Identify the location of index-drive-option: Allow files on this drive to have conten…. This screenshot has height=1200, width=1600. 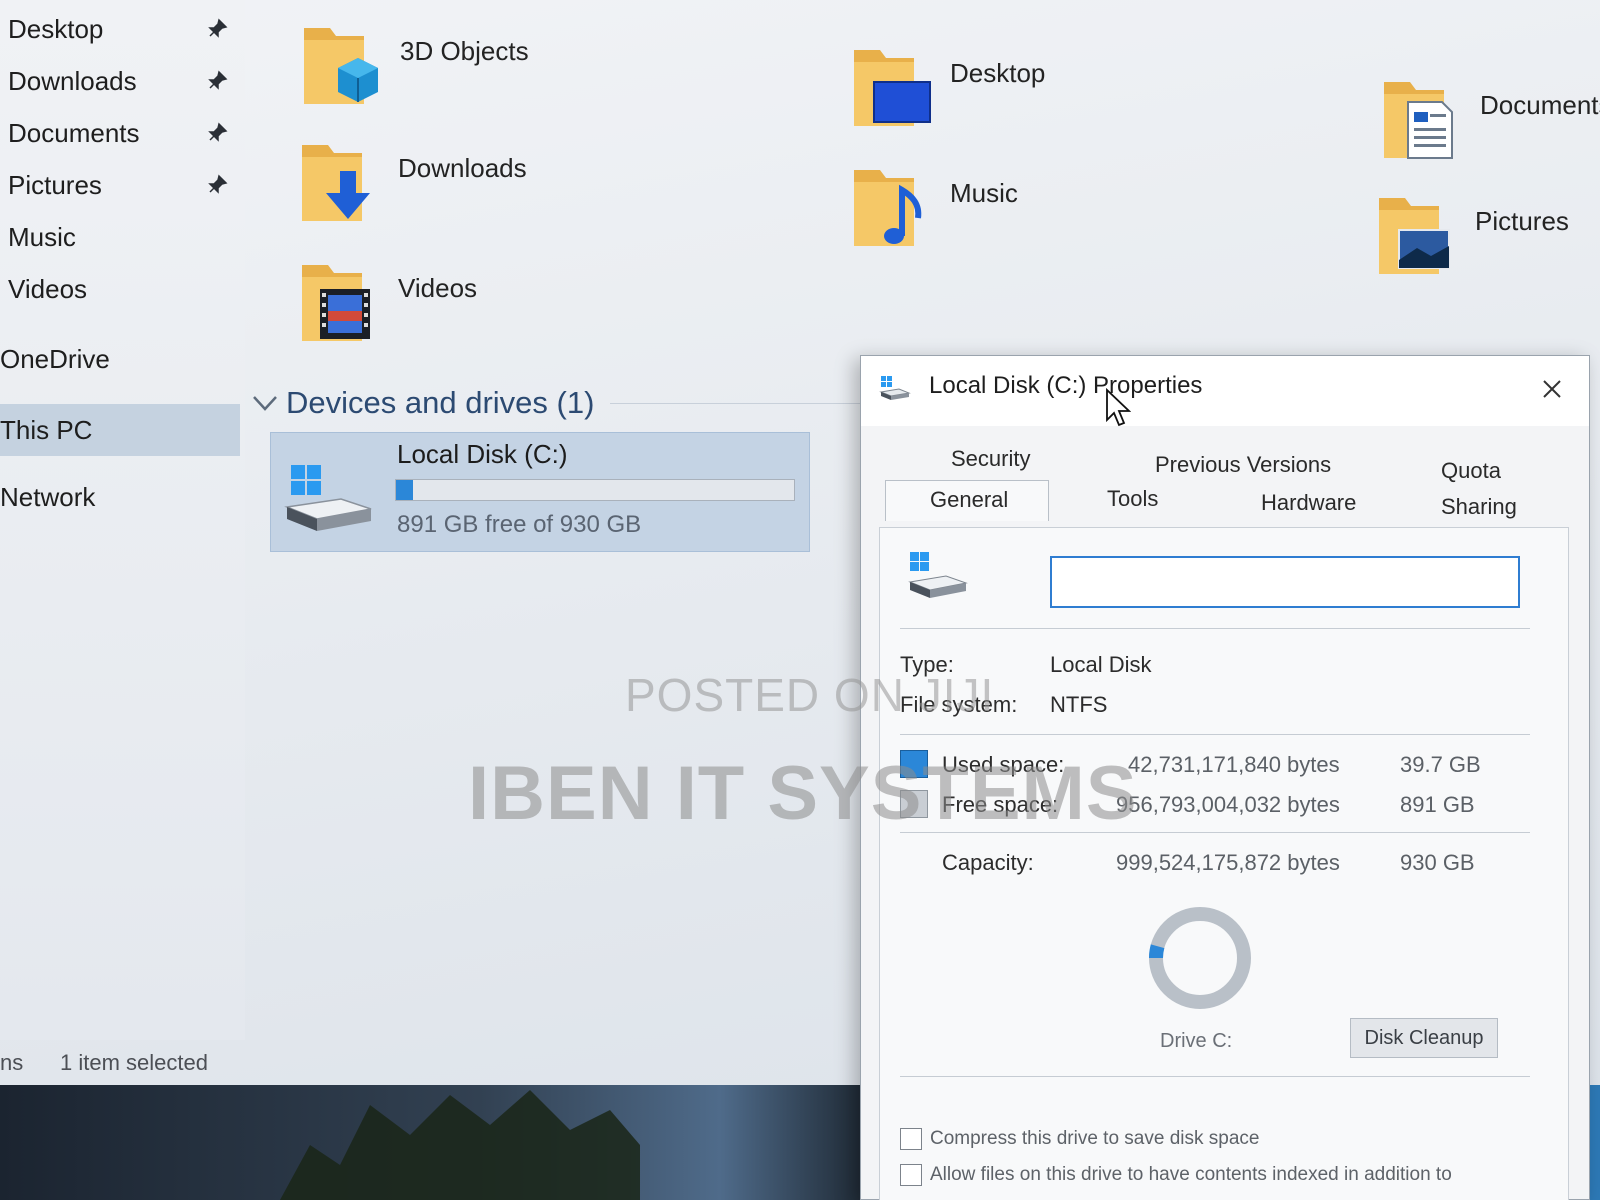
(1176, 1175).